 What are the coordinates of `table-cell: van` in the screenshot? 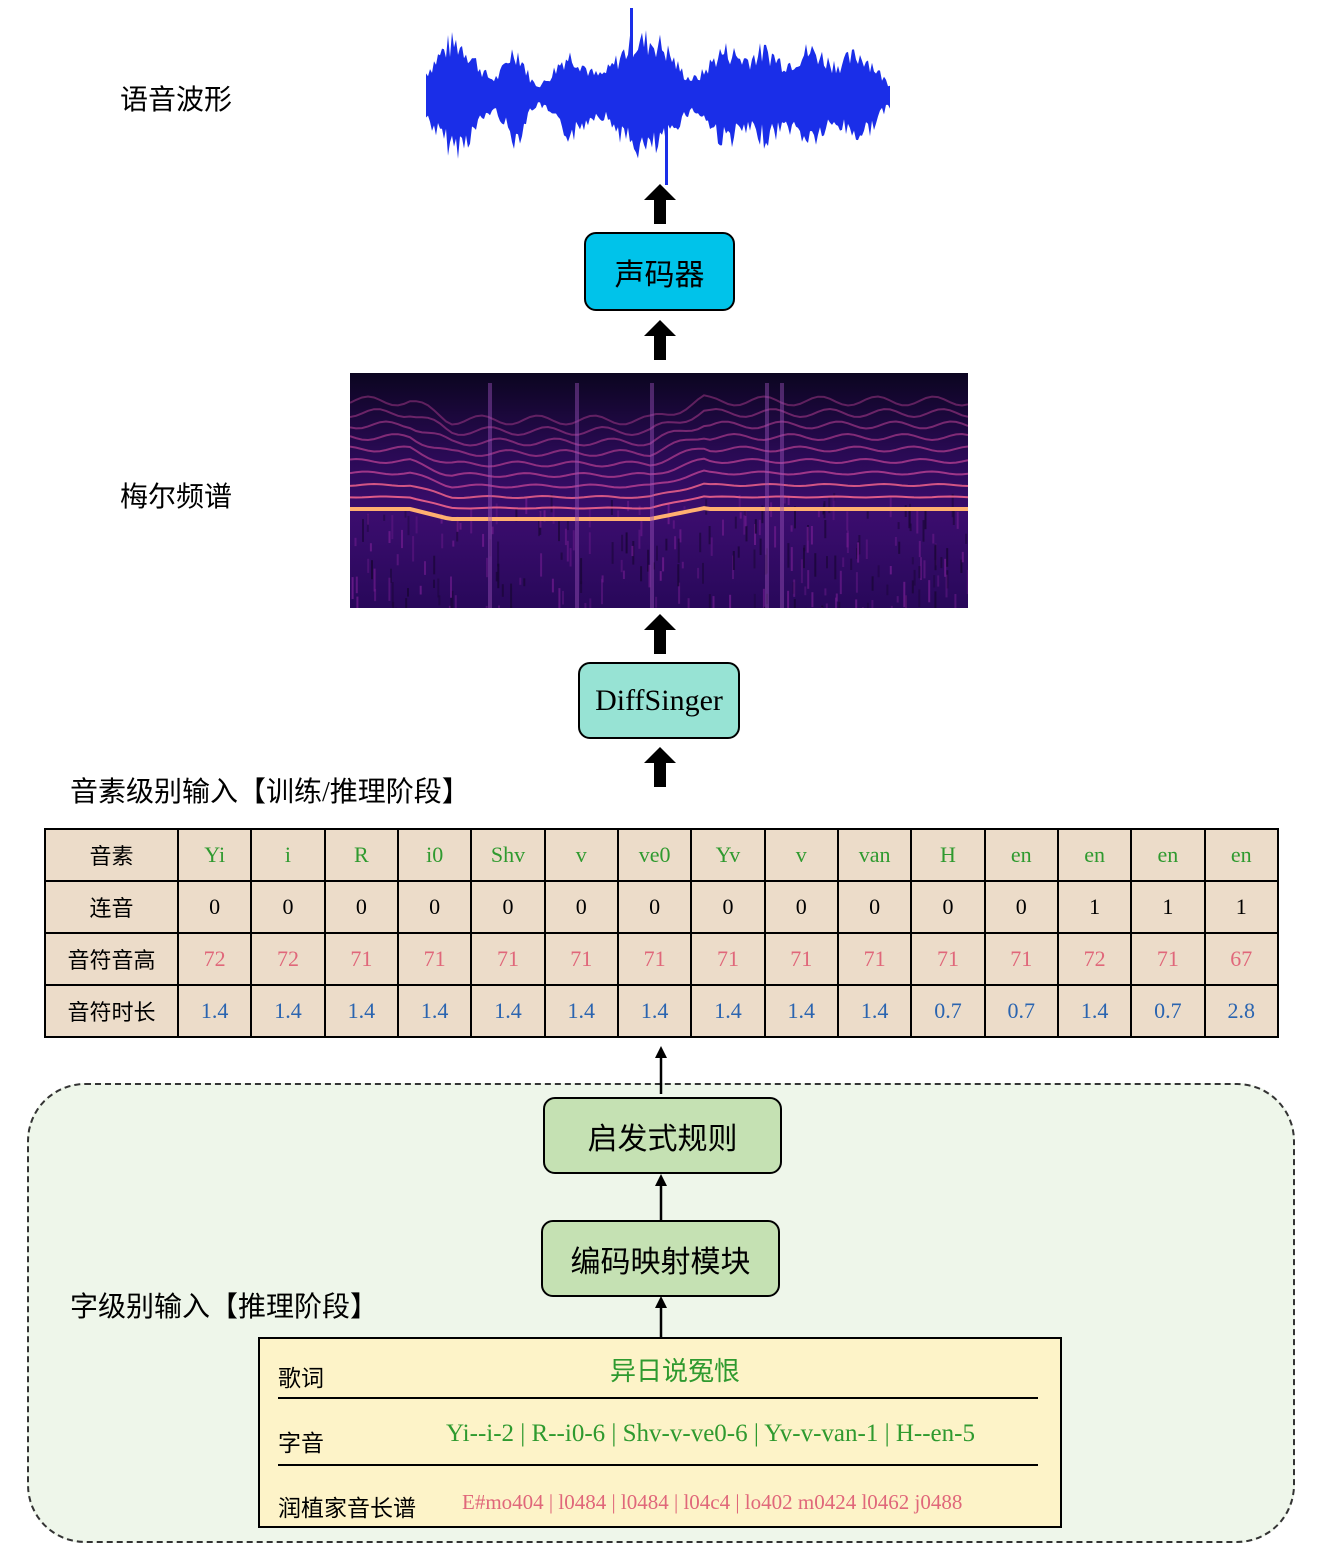 It's located at (874, 855).